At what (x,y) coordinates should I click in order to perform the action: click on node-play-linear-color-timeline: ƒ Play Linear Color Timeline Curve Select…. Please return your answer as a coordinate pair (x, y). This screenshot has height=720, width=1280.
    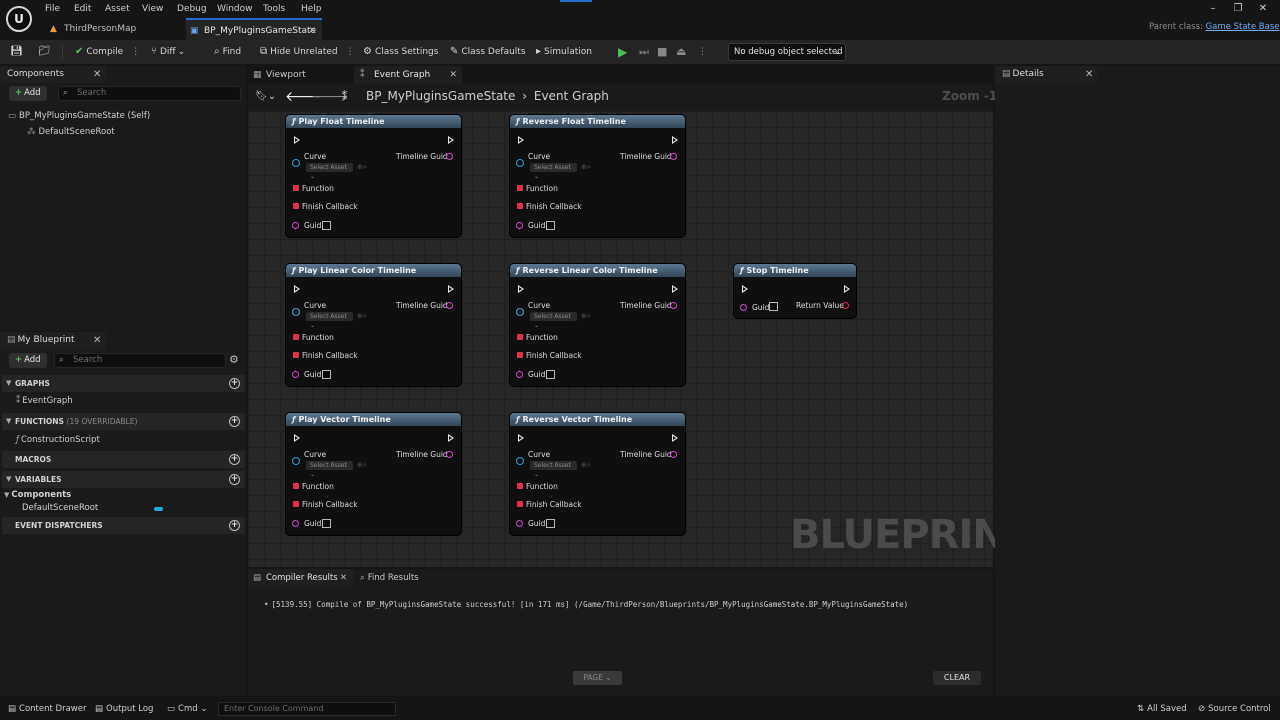
    Looking at the image, I should click on (373, 325).